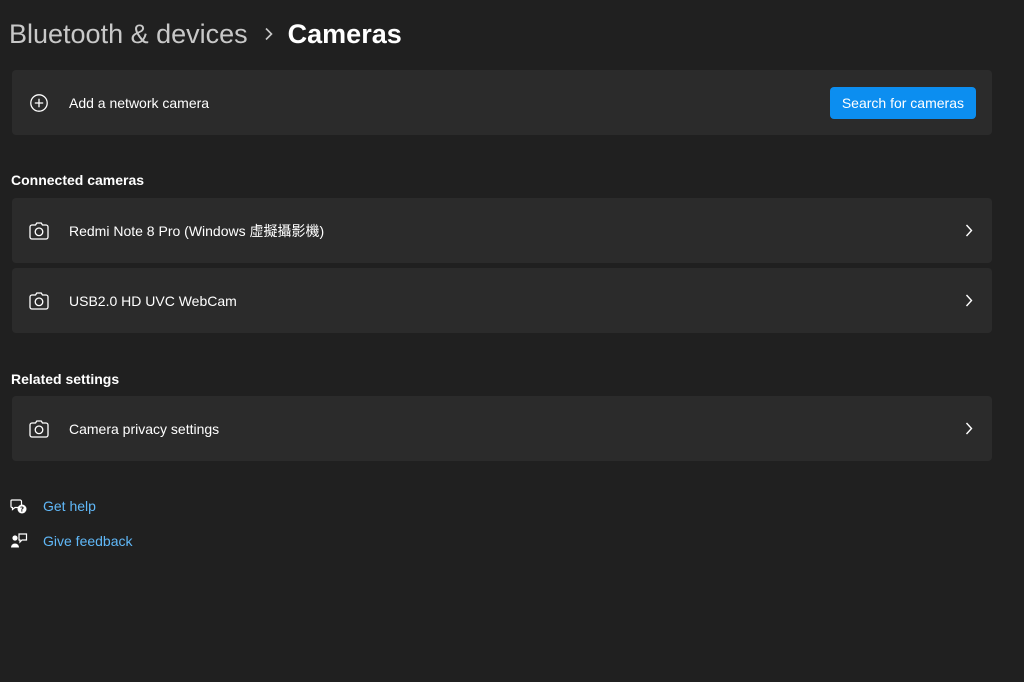 The height and width of the screenshot is (682, 1024). Describe the element at coordinates (144, 428) in the screenshot. I see `camera-privacy-settings-label: Camera privacy settings` at that location.